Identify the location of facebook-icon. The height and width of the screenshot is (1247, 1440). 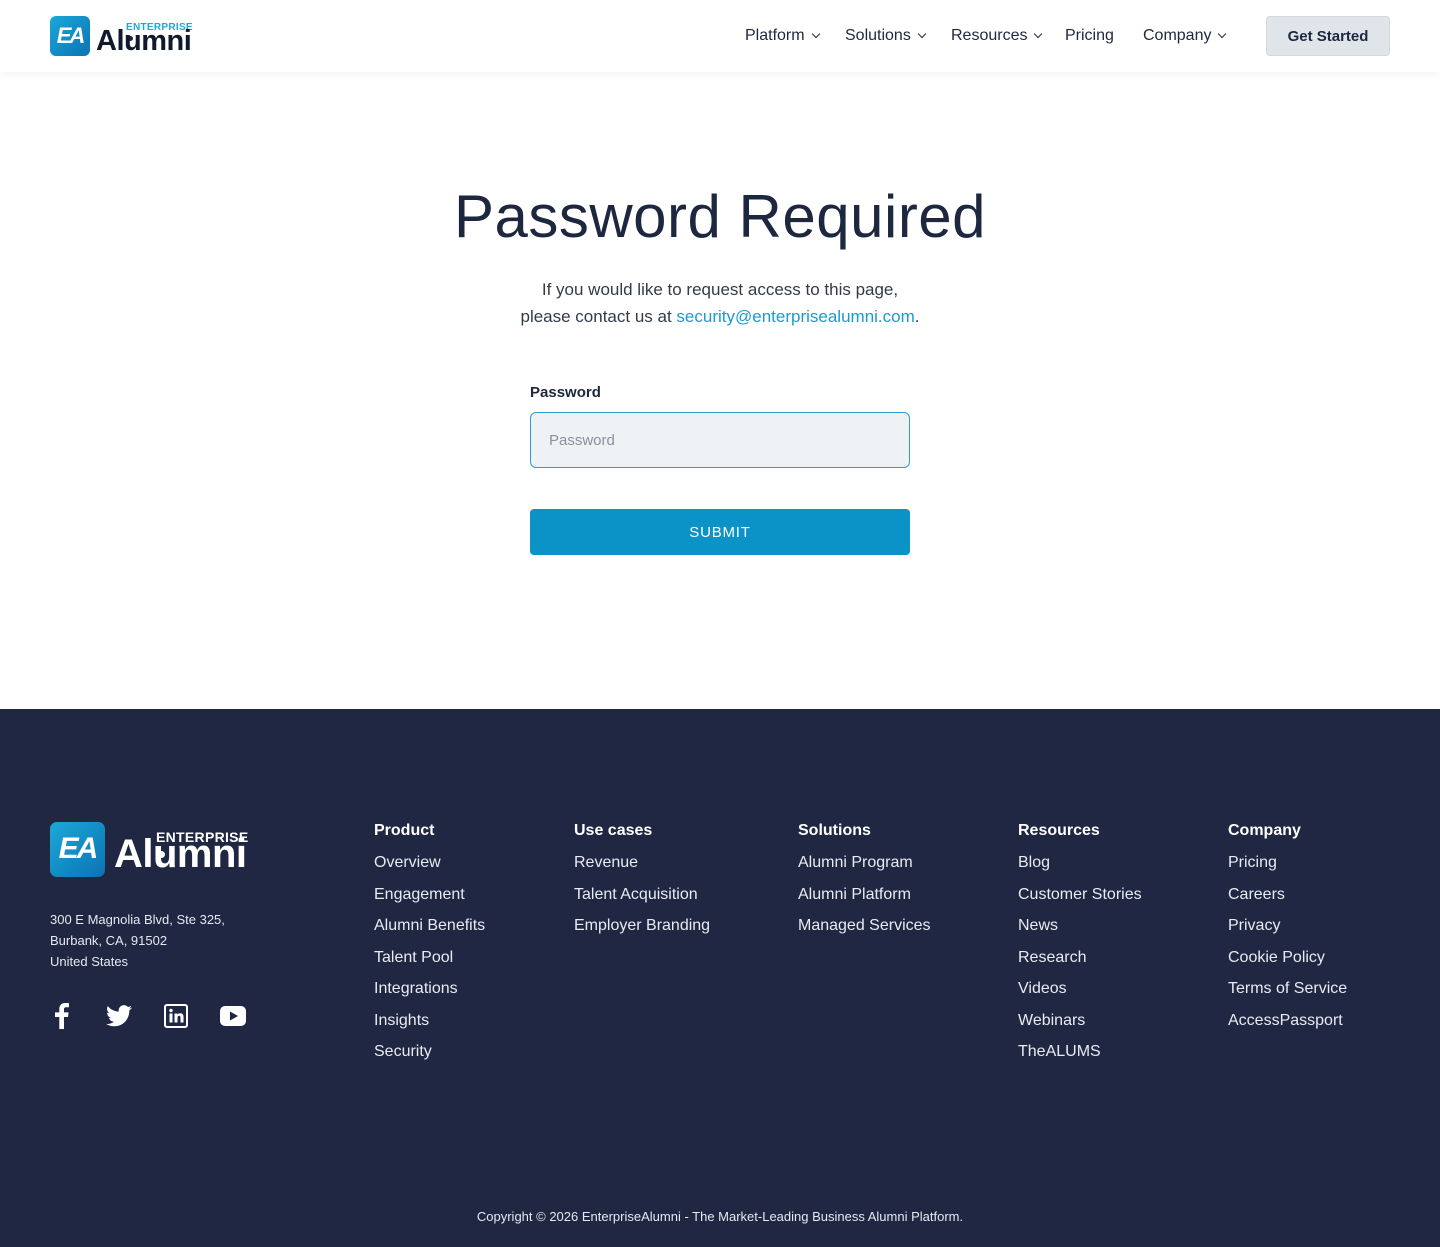
(62, 1016).